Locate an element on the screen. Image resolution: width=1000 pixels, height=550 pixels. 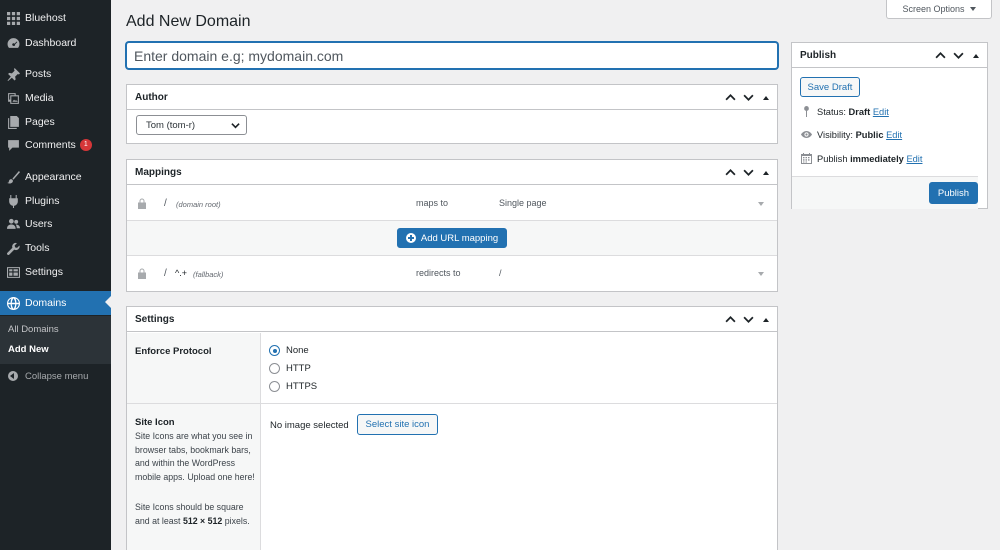
sidebar-item-appearance: Appearance is located at coordinates (55, 177).